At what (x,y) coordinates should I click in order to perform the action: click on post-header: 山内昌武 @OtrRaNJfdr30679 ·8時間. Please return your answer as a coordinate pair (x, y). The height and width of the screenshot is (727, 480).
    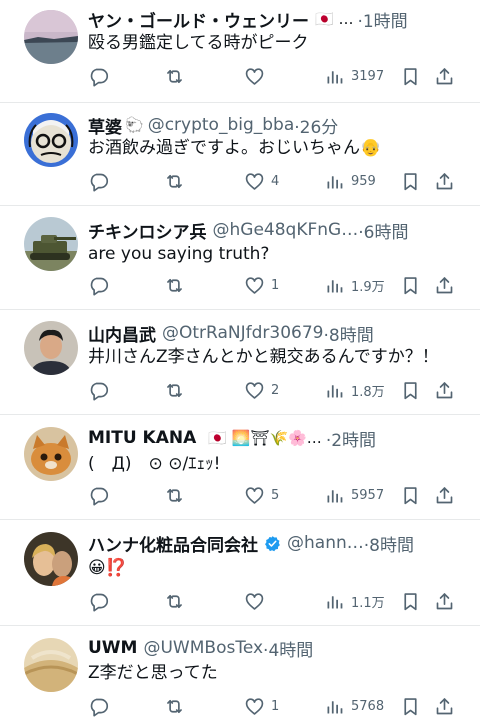
    Looking at the image, I should click on (277, 333).